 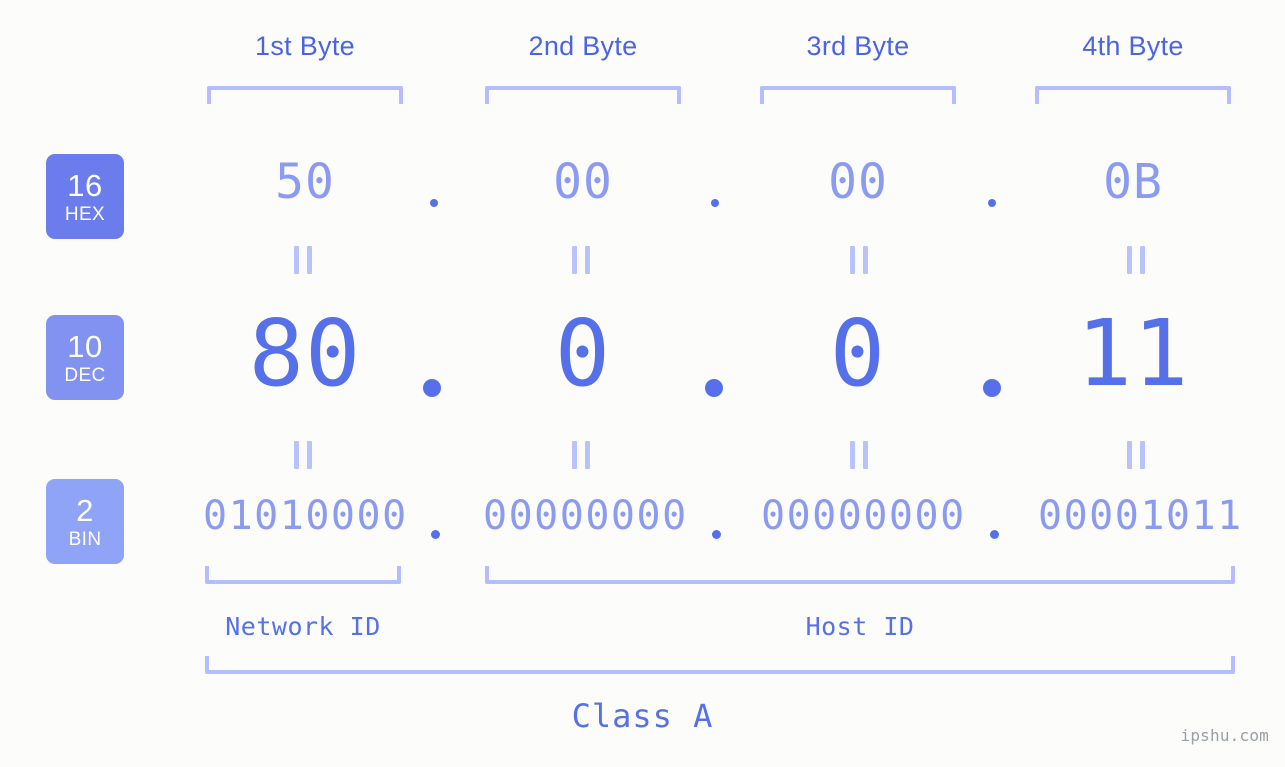 What do you see at coordinates (642, 716) in the screenshot?
I see `class-label: Class A` at bounding box center [642, 716].